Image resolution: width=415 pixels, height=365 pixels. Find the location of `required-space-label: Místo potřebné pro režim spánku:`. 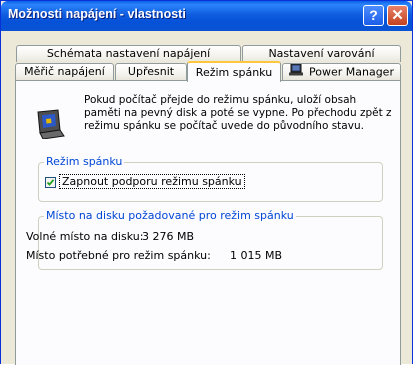

required-space-label: Místo potřebné pro režim spánku: is located at coordinates (118, 255).